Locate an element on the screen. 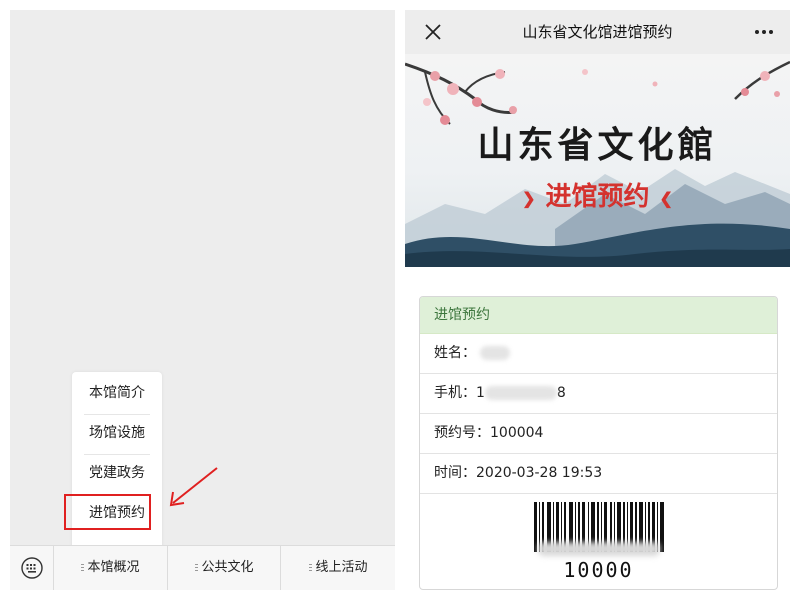  phone-label: 手机： is located at coordinates (455, 393).